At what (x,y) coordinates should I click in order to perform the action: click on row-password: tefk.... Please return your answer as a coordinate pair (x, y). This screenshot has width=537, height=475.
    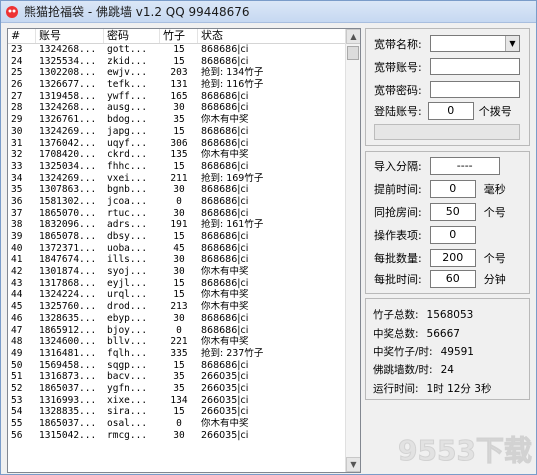
    Looking at the image, I should click on (127, 85).